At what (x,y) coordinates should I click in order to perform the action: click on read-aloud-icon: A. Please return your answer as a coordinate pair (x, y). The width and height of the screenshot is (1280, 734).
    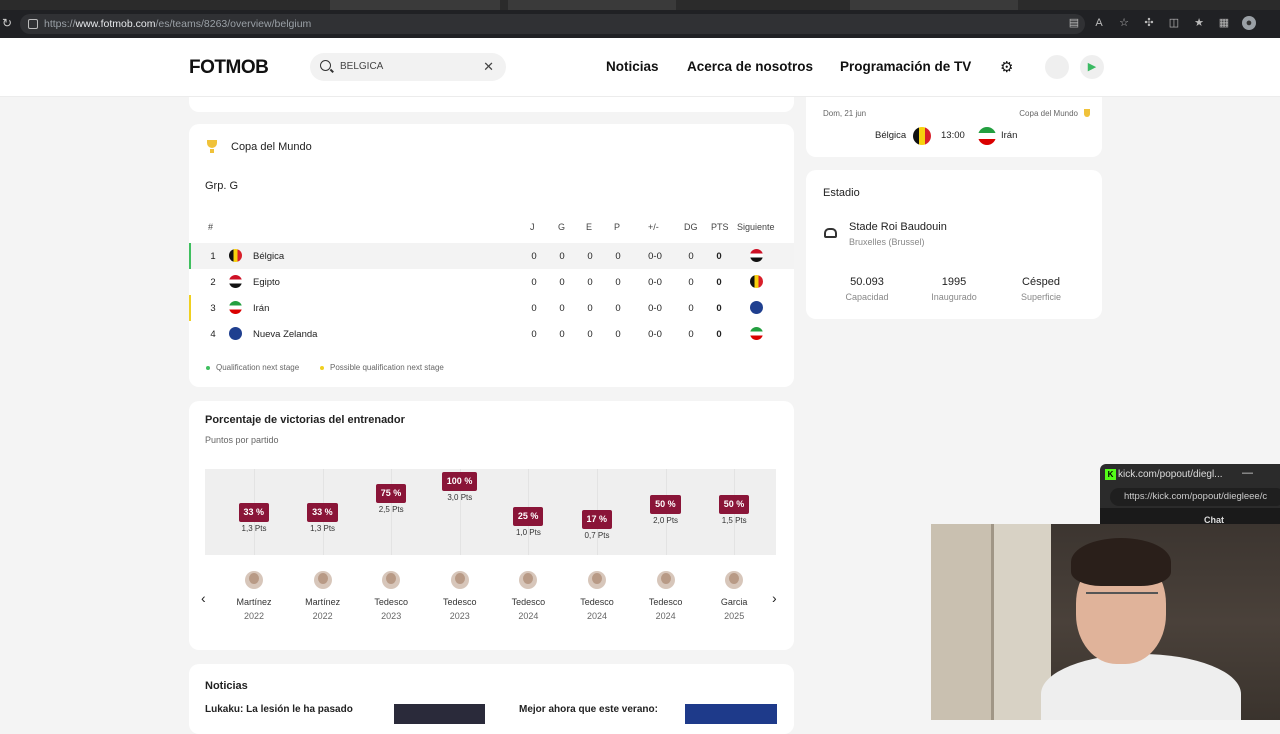
    Looking at the image, I should click on (1099, 23).